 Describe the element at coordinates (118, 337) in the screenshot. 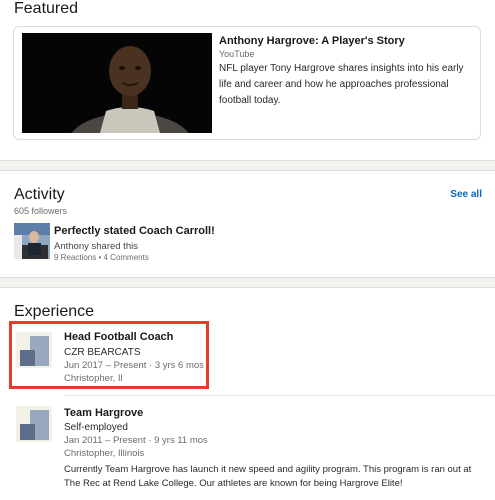

I see `experience-role: Head Football Coach` at that location.